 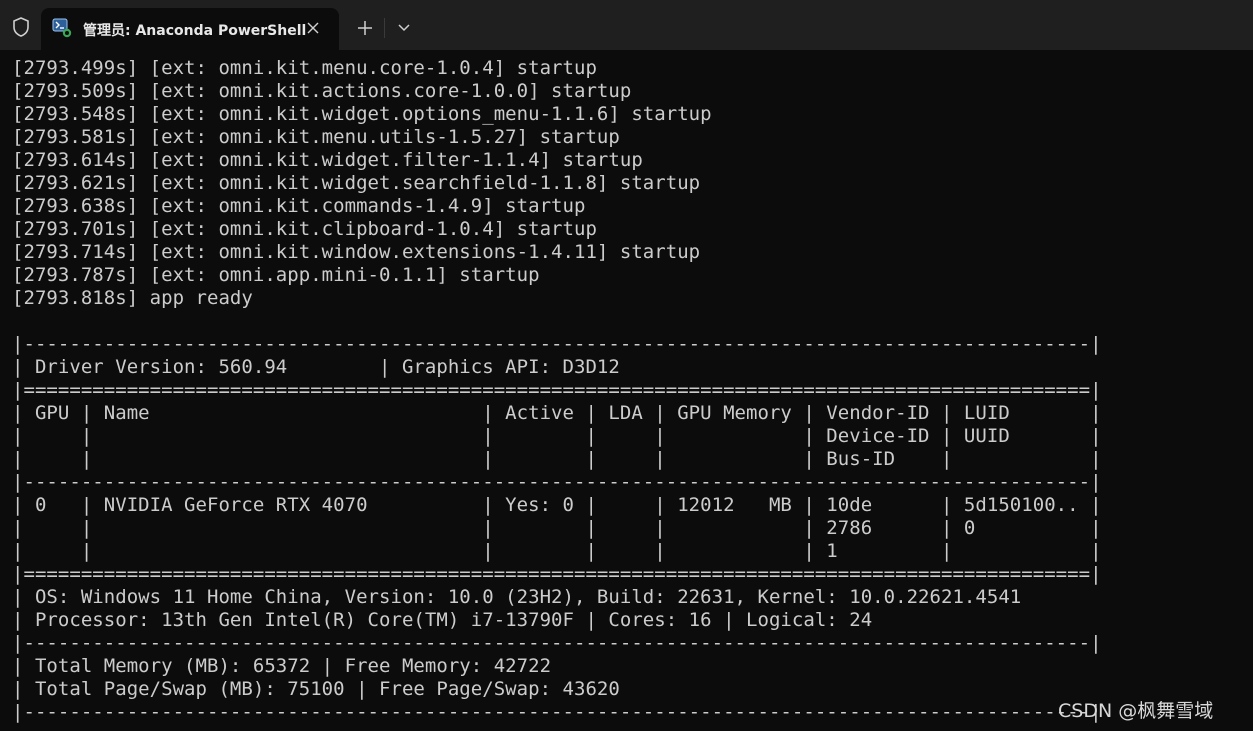 What do you see at coordinates (21, 27) in the screenshot?
I see `shield-icon` at bounding box center [21, 27].